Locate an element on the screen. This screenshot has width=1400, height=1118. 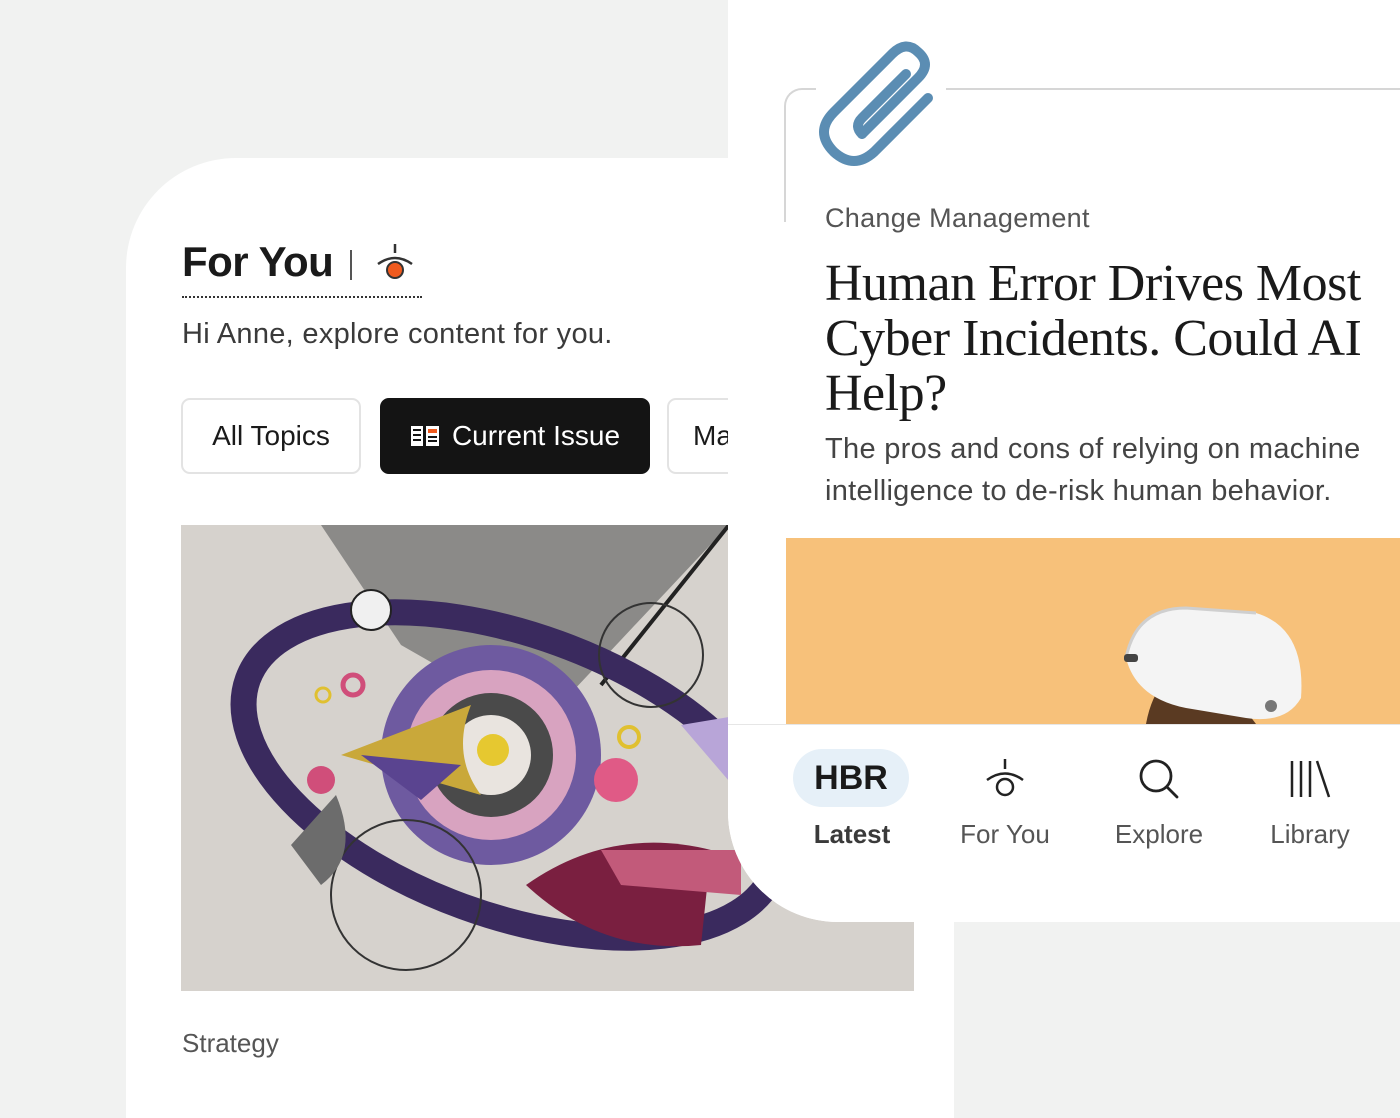
page-title: For You is located at coordinates (258, 261).